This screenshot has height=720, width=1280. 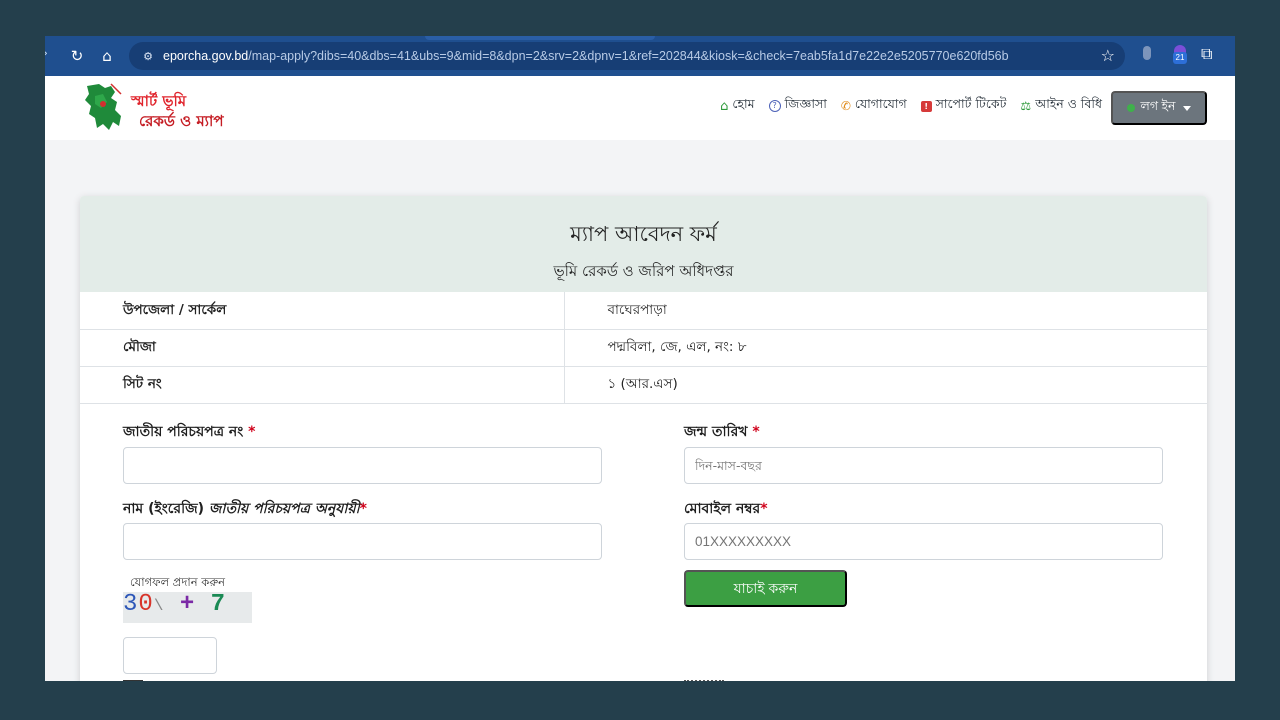 I want to click on nid-label: জাতীয় পরিচয়পত্র নং *, so click(x=189, y=432).